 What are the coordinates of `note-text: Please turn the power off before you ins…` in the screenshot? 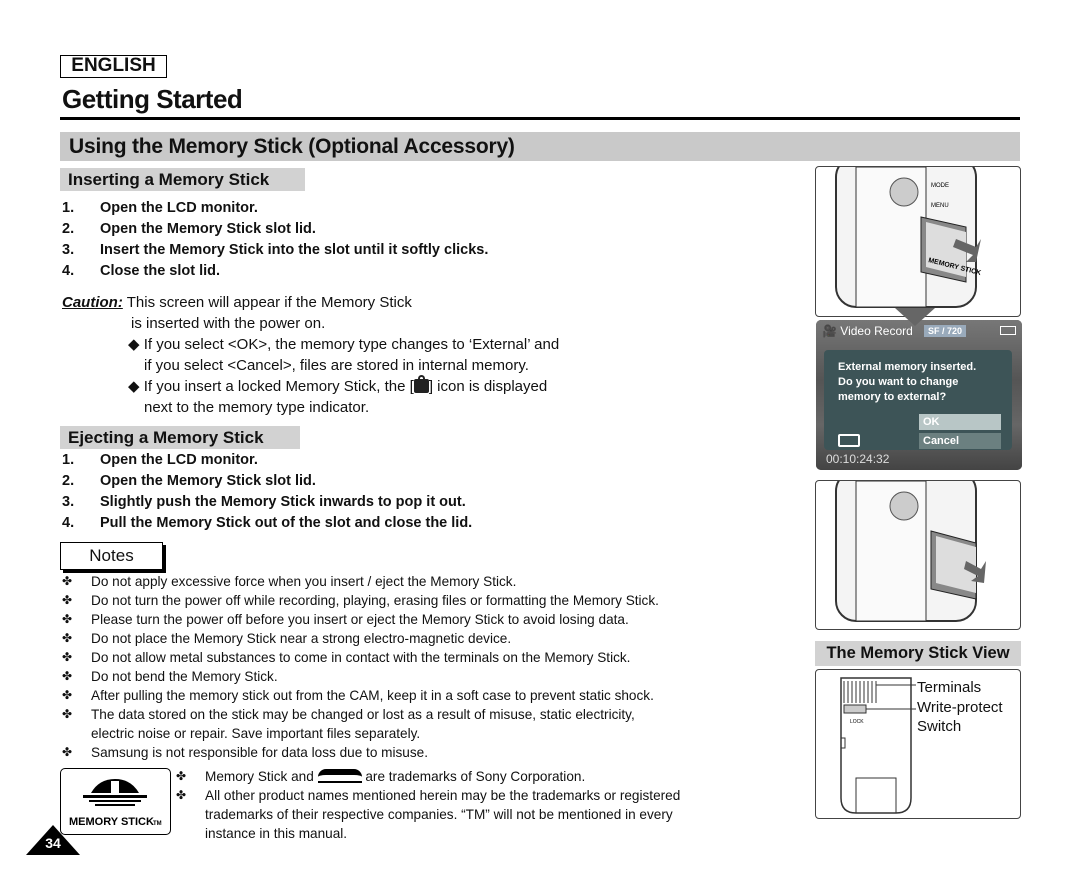 It's located at (360, 619).